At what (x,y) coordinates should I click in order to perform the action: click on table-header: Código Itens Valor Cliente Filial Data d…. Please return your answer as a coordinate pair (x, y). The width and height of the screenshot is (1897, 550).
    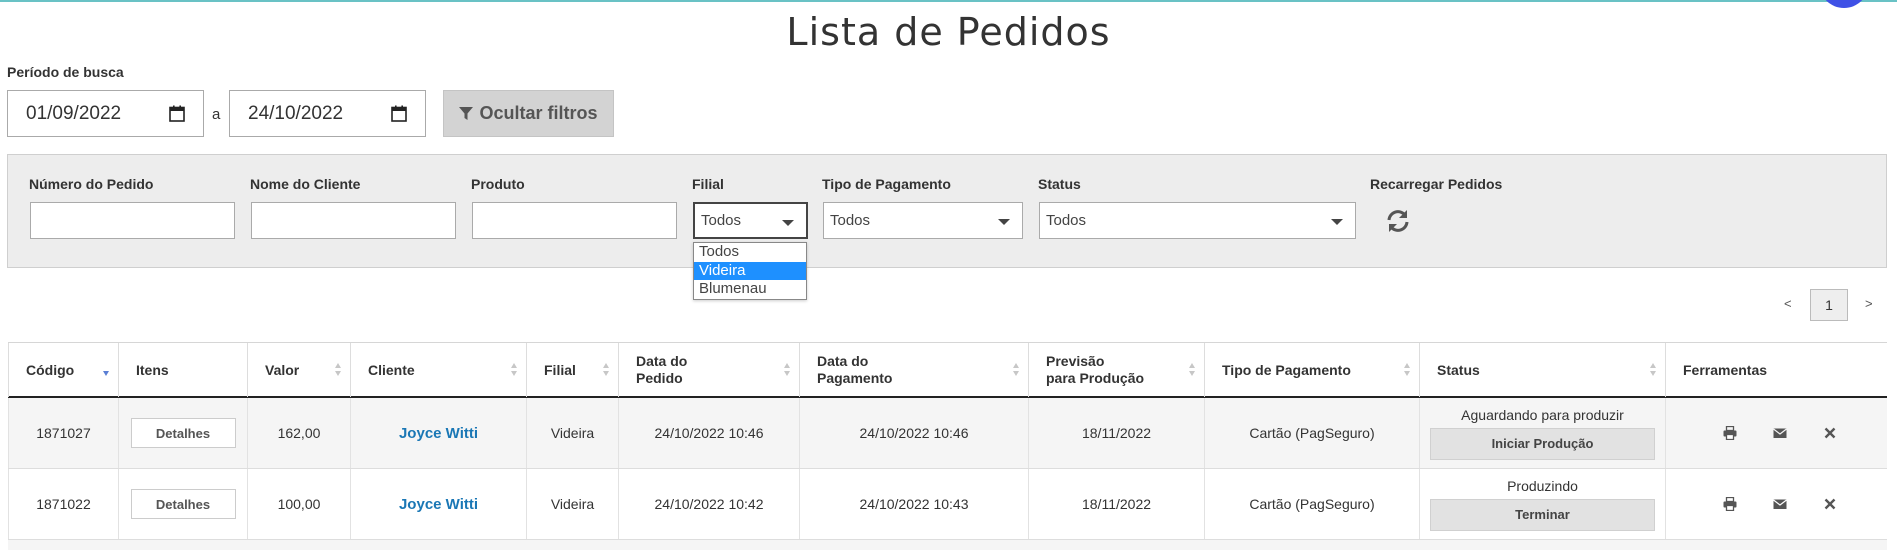
    Looking at the image, I should click on (947, 370).